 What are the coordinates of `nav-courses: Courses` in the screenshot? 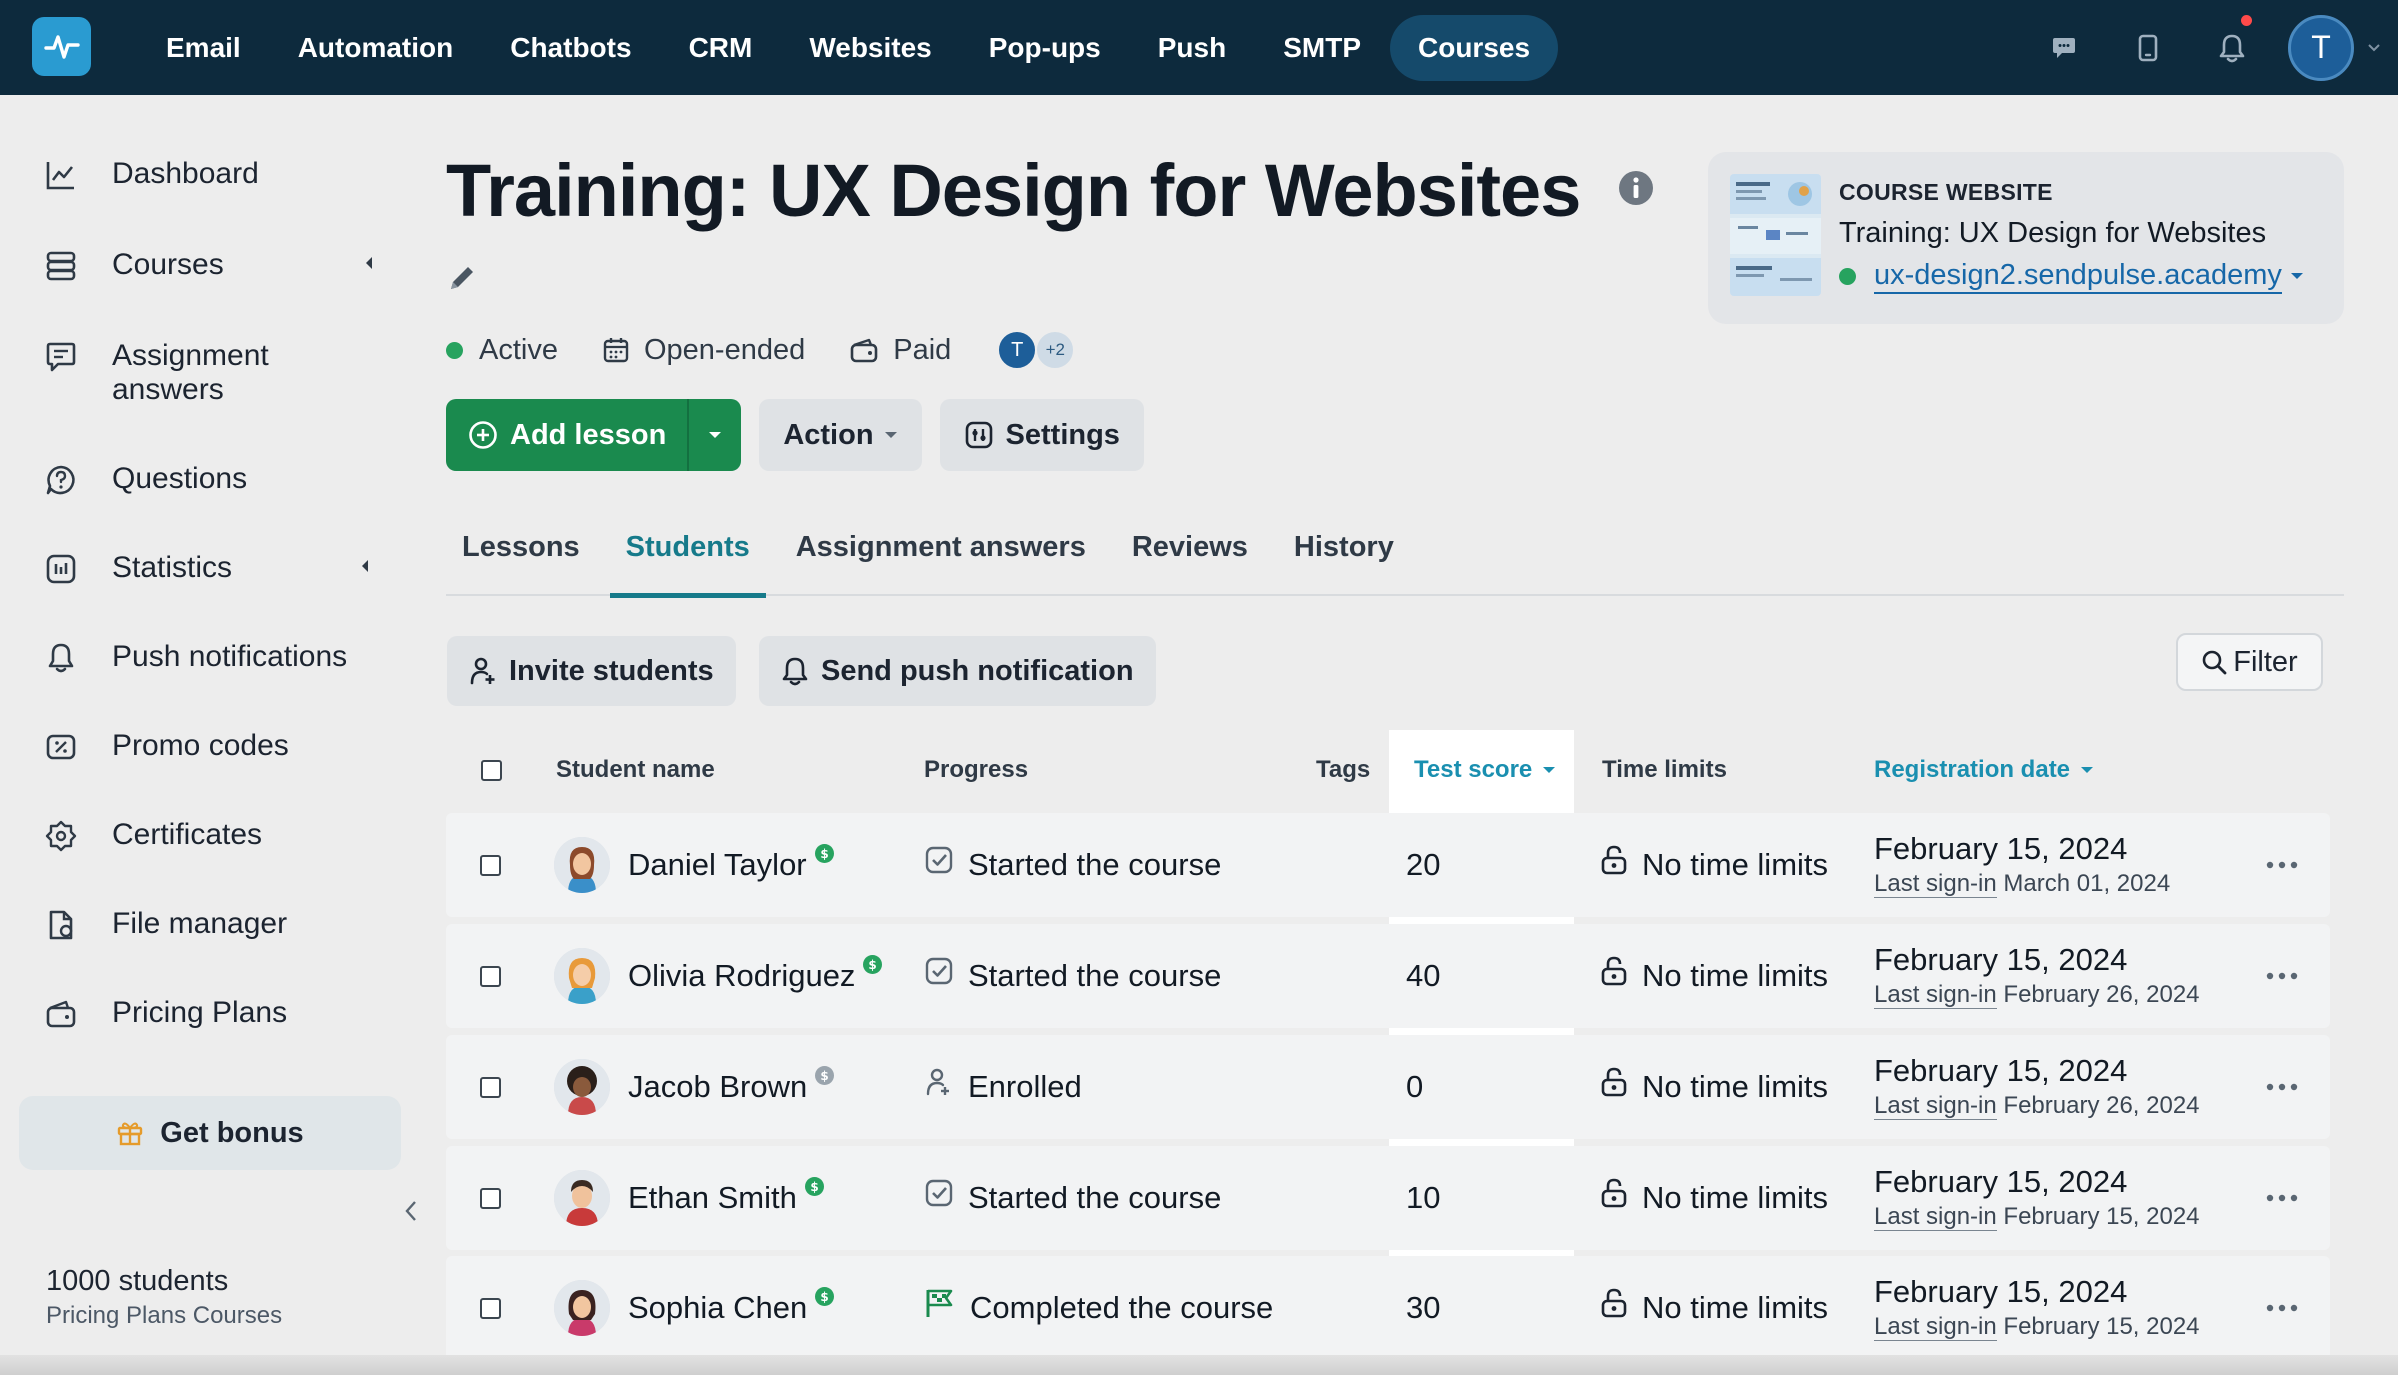 It's located at (1474, 47).